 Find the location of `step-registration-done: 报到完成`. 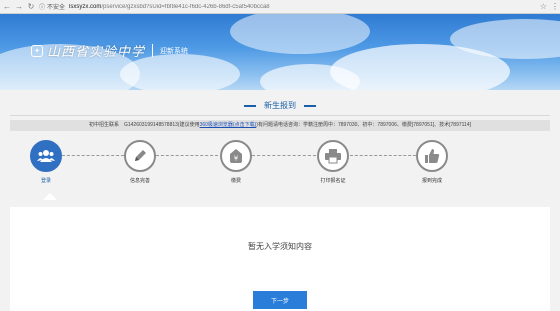

step-registration-done: 报到完成 is located at coordinates (432, 162).